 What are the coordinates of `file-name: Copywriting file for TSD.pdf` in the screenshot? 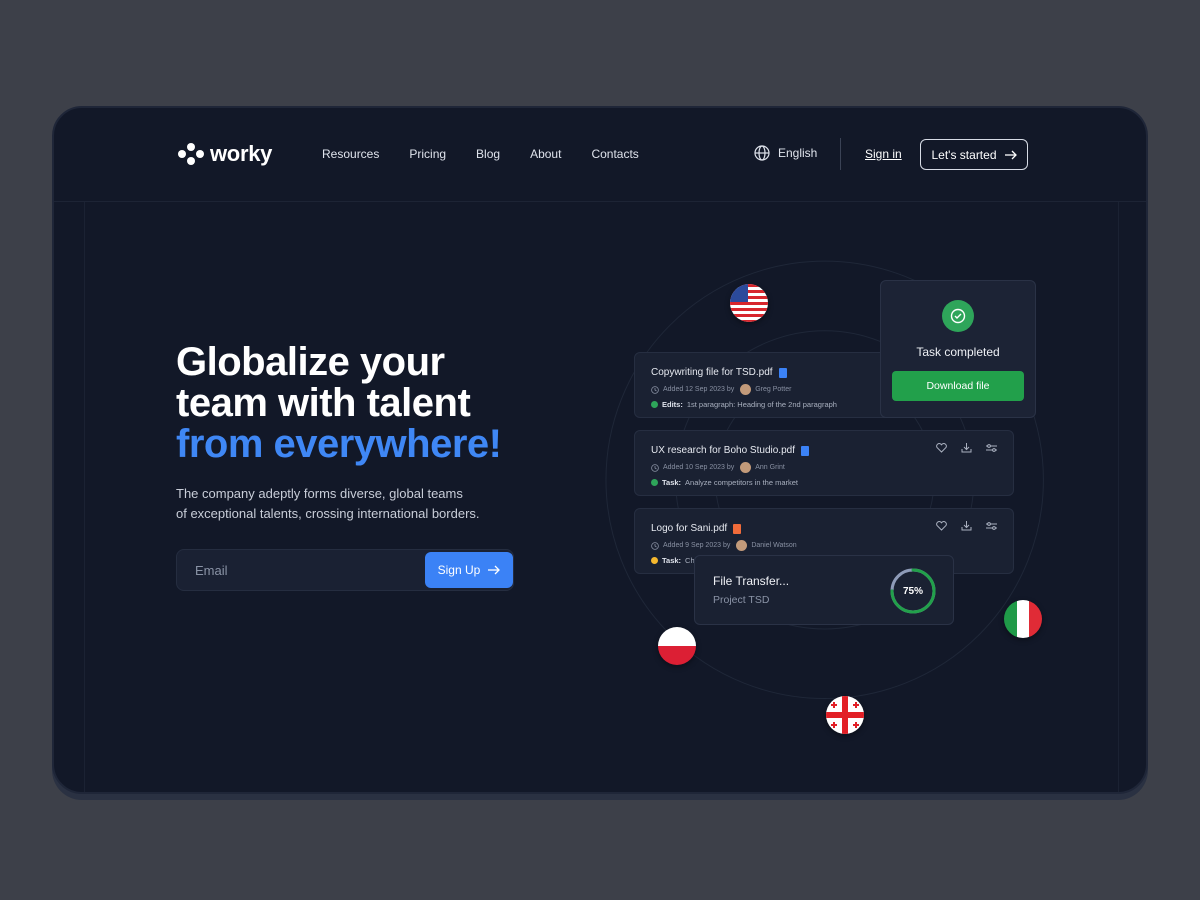 It's located at (712, 372).